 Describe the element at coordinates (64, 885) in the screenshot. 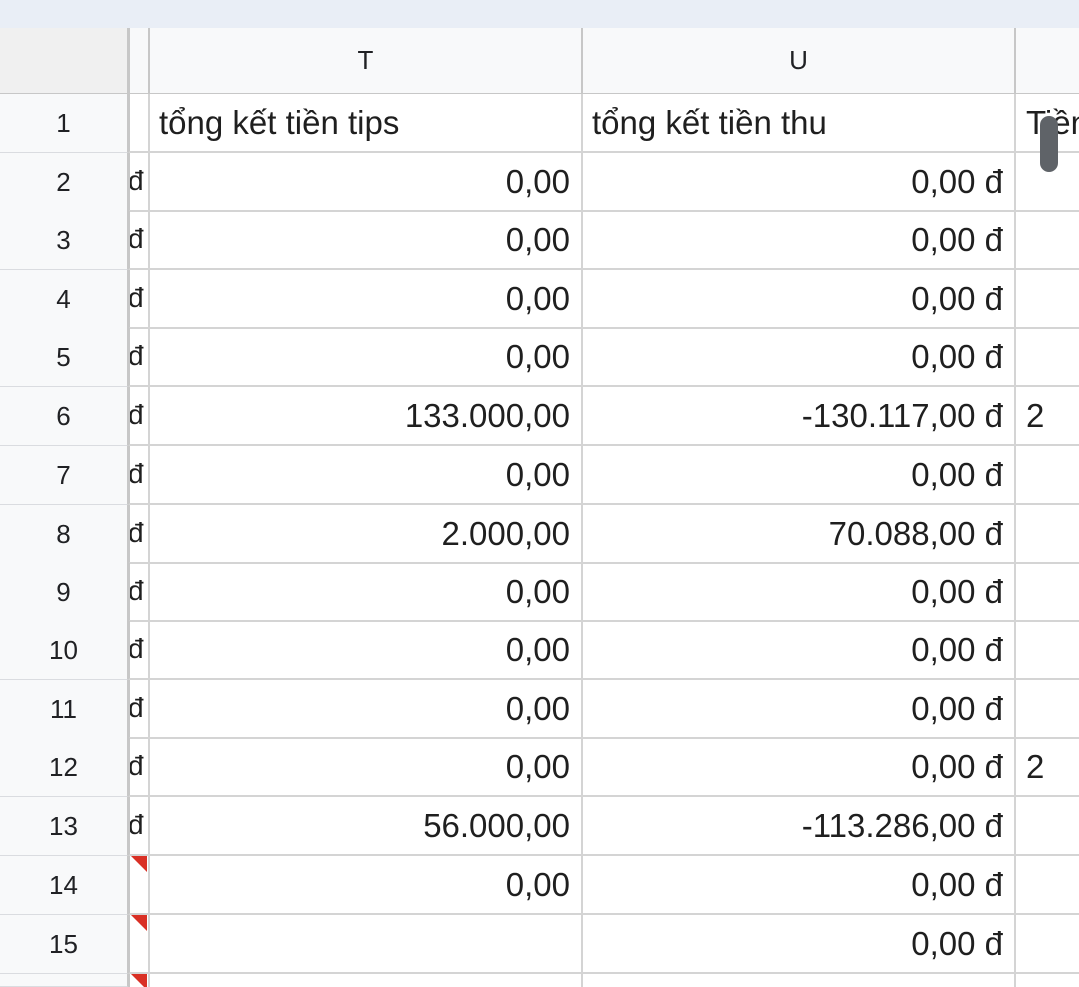

I see `row-number-14: 14` at that location.